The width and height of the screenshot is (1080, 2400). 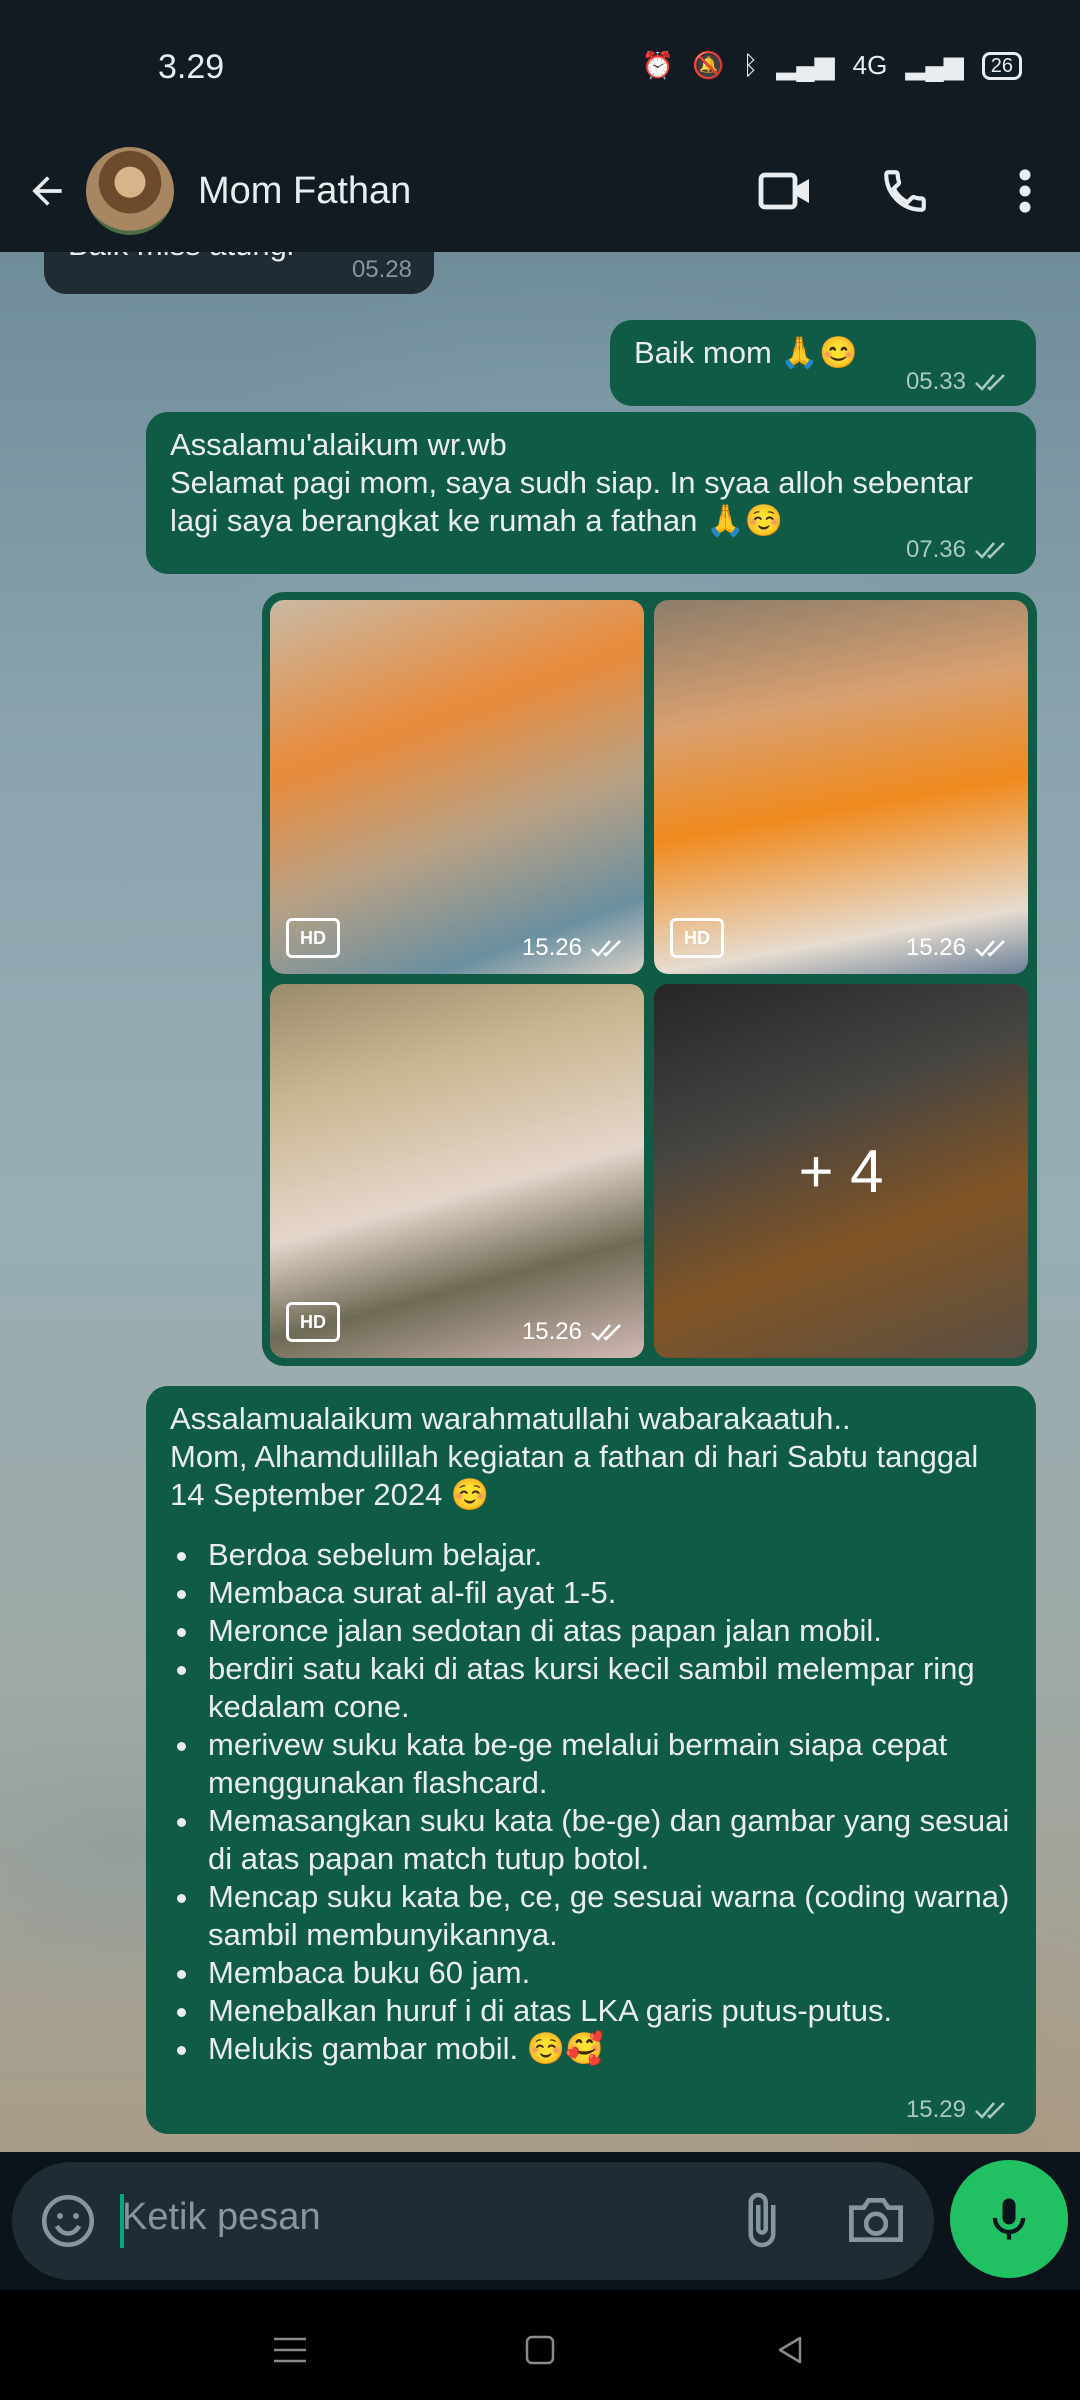 What do you see at coordinates (607, 2049) in the screenshot?
I see `list-item: Melukis gambar mobil. ☺️🥰` at bounding box center [607, 2049].